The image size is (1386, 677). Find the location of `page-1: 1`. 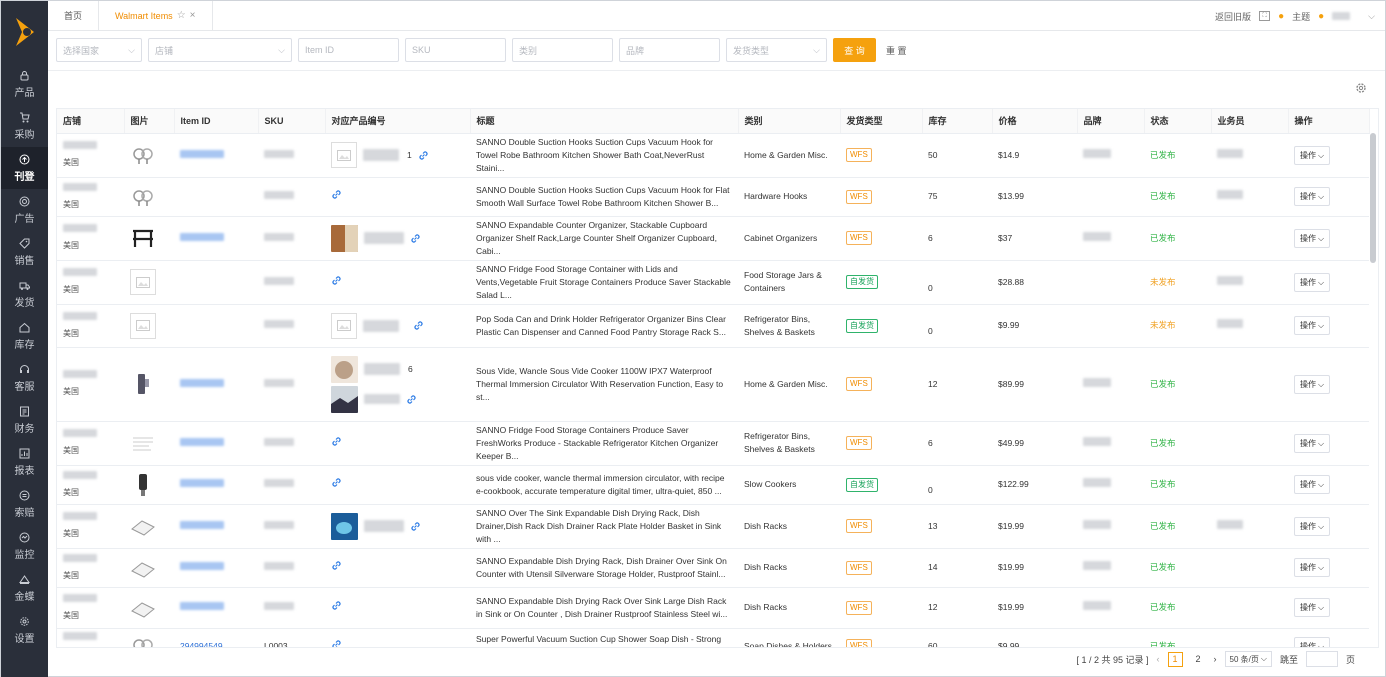

page-1: 1 is located at coordinates (1175, 659).